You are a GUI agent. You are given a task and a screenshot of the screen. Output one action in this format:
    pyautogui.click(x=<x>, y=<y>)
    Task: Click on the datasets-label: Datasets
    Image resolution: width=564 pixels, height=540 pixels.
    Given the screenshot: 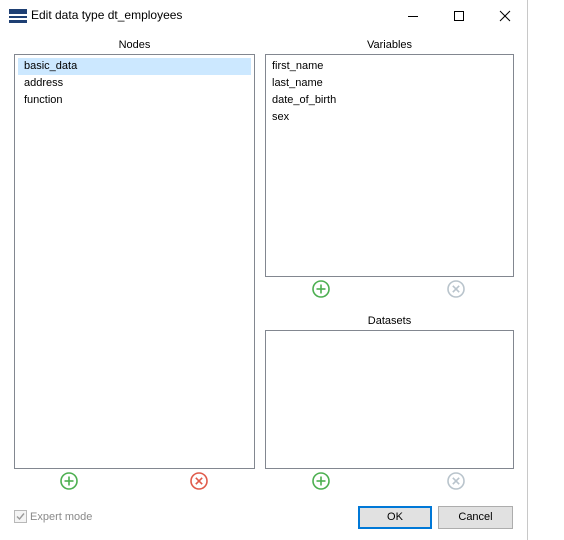 What is the action you would take?
    pyautogui.click(x=389, y=321)
    